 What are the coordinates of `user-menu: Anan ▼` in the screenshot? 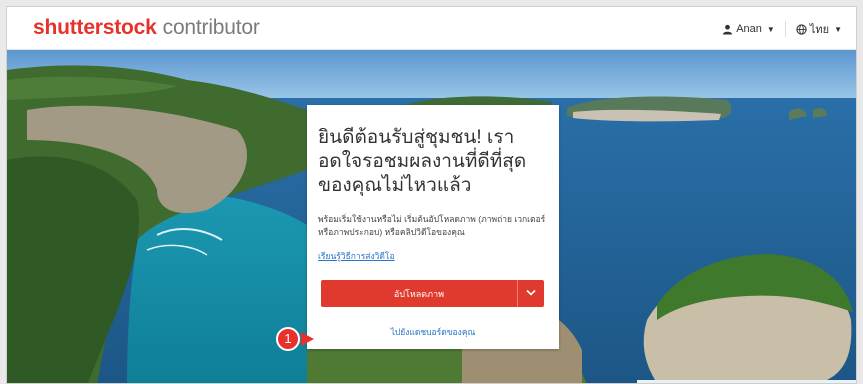 It's located at (748, 29).